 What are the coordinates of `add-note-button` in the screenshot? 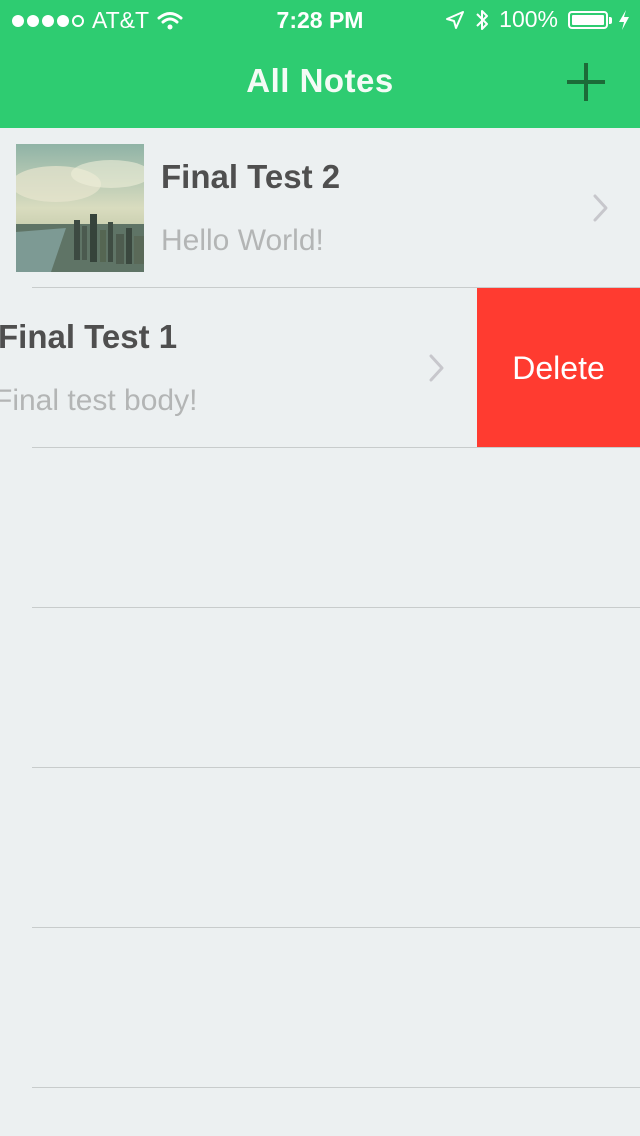 It's located at (586, 82).